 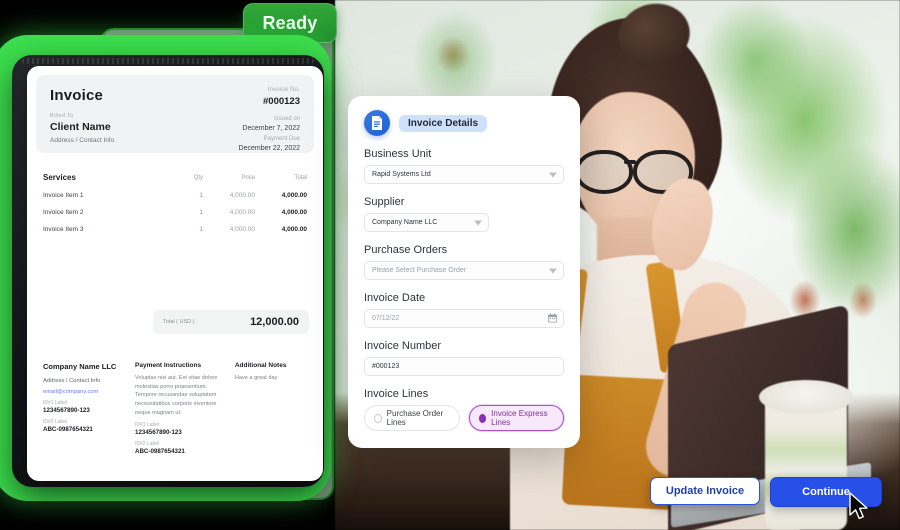 What do you see at coordinates (405, 222) in the screenshot?
I see `supplier-value: Company Name LLC` at bounding box center [405, 222].